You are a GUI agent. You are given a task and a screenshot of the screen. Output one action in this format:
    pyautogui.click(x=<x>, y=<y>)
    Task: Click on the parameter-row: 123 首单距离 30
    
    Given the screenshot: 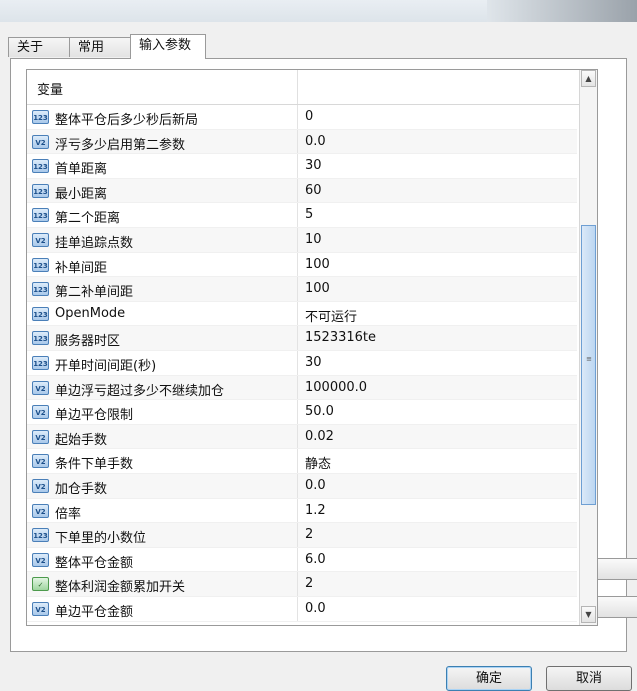 What is the action you would take?
    pyautogui.click(x=302, y=166)
    